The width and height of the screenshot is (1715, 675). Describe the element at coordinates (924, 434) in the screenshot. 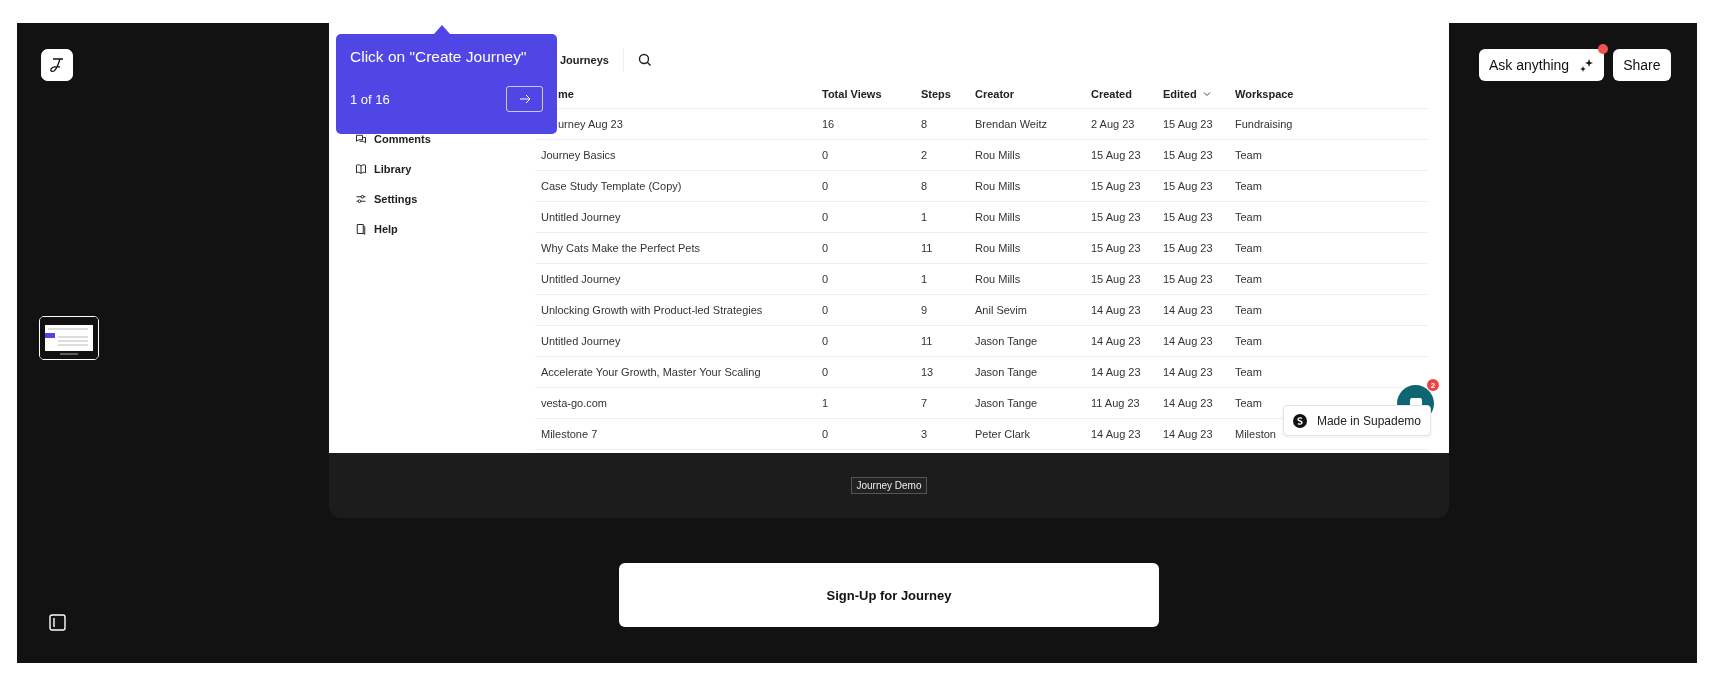

I see `table-cell: 3` at that location.